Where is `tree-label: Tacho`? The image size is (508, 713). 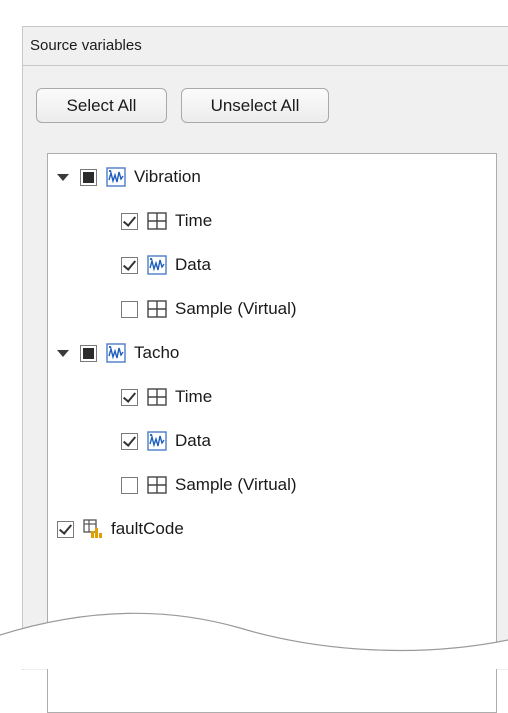
tree-label: Tacho is located at coordinates (157, 352).